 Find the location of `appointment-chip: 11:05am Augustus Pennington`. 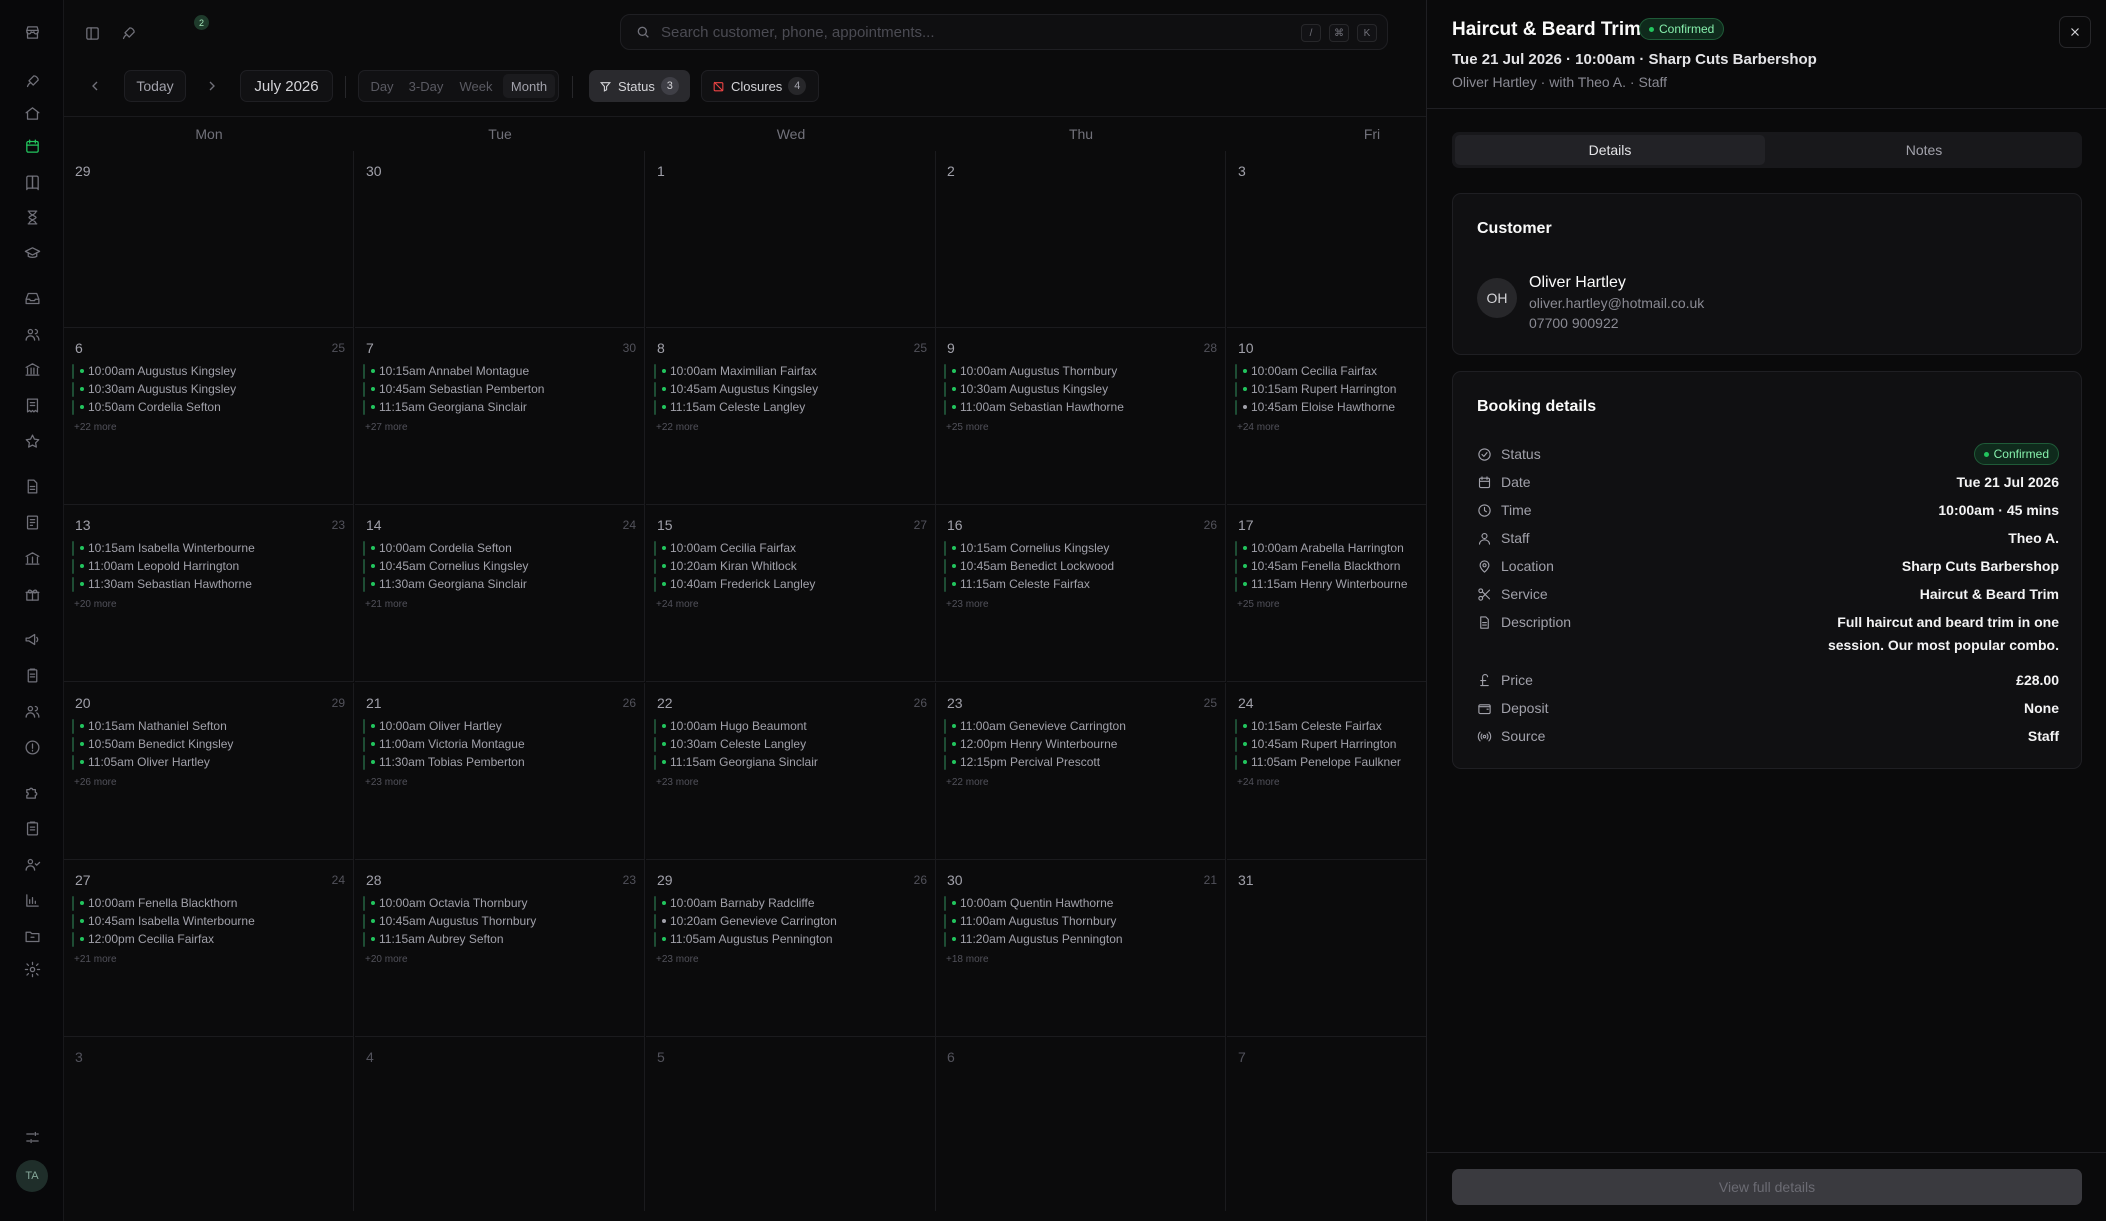

appointment-chip: 11:05am Augustus Pennington is located at coordinates (789, 939).